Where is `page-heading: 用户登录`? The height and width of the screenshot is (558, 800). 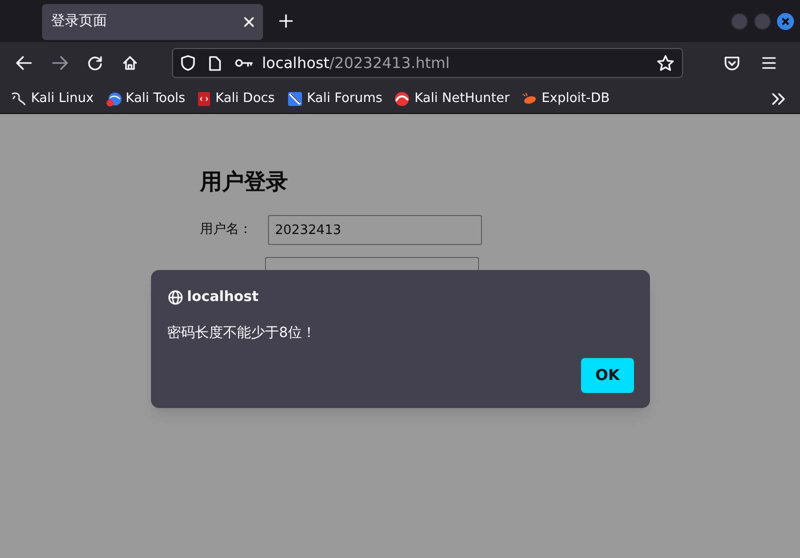
page-heading: 用户登录 is located at coordinates (244, 183).